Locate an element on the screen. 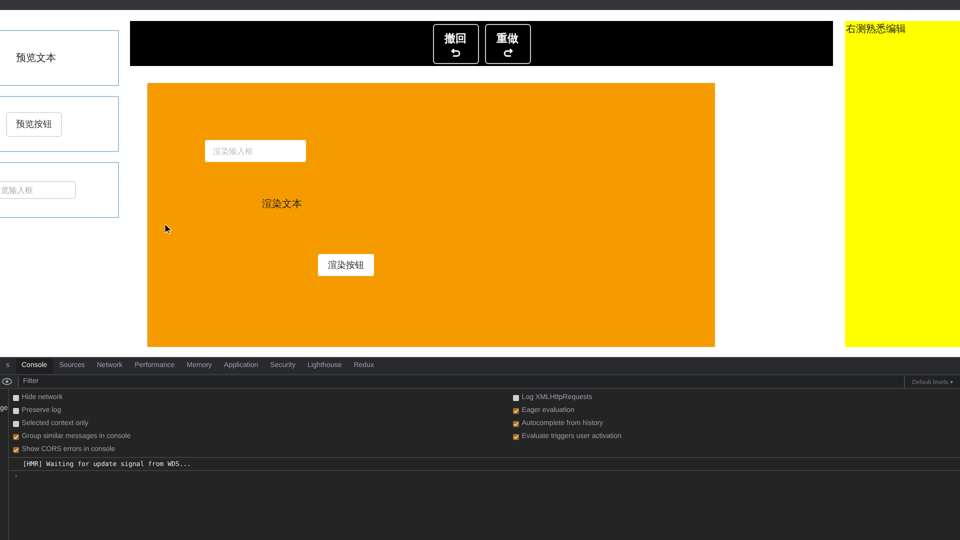 The height and width of the screenshot is (540, 960). console-prompt: › is located at coordinates (484, 475).